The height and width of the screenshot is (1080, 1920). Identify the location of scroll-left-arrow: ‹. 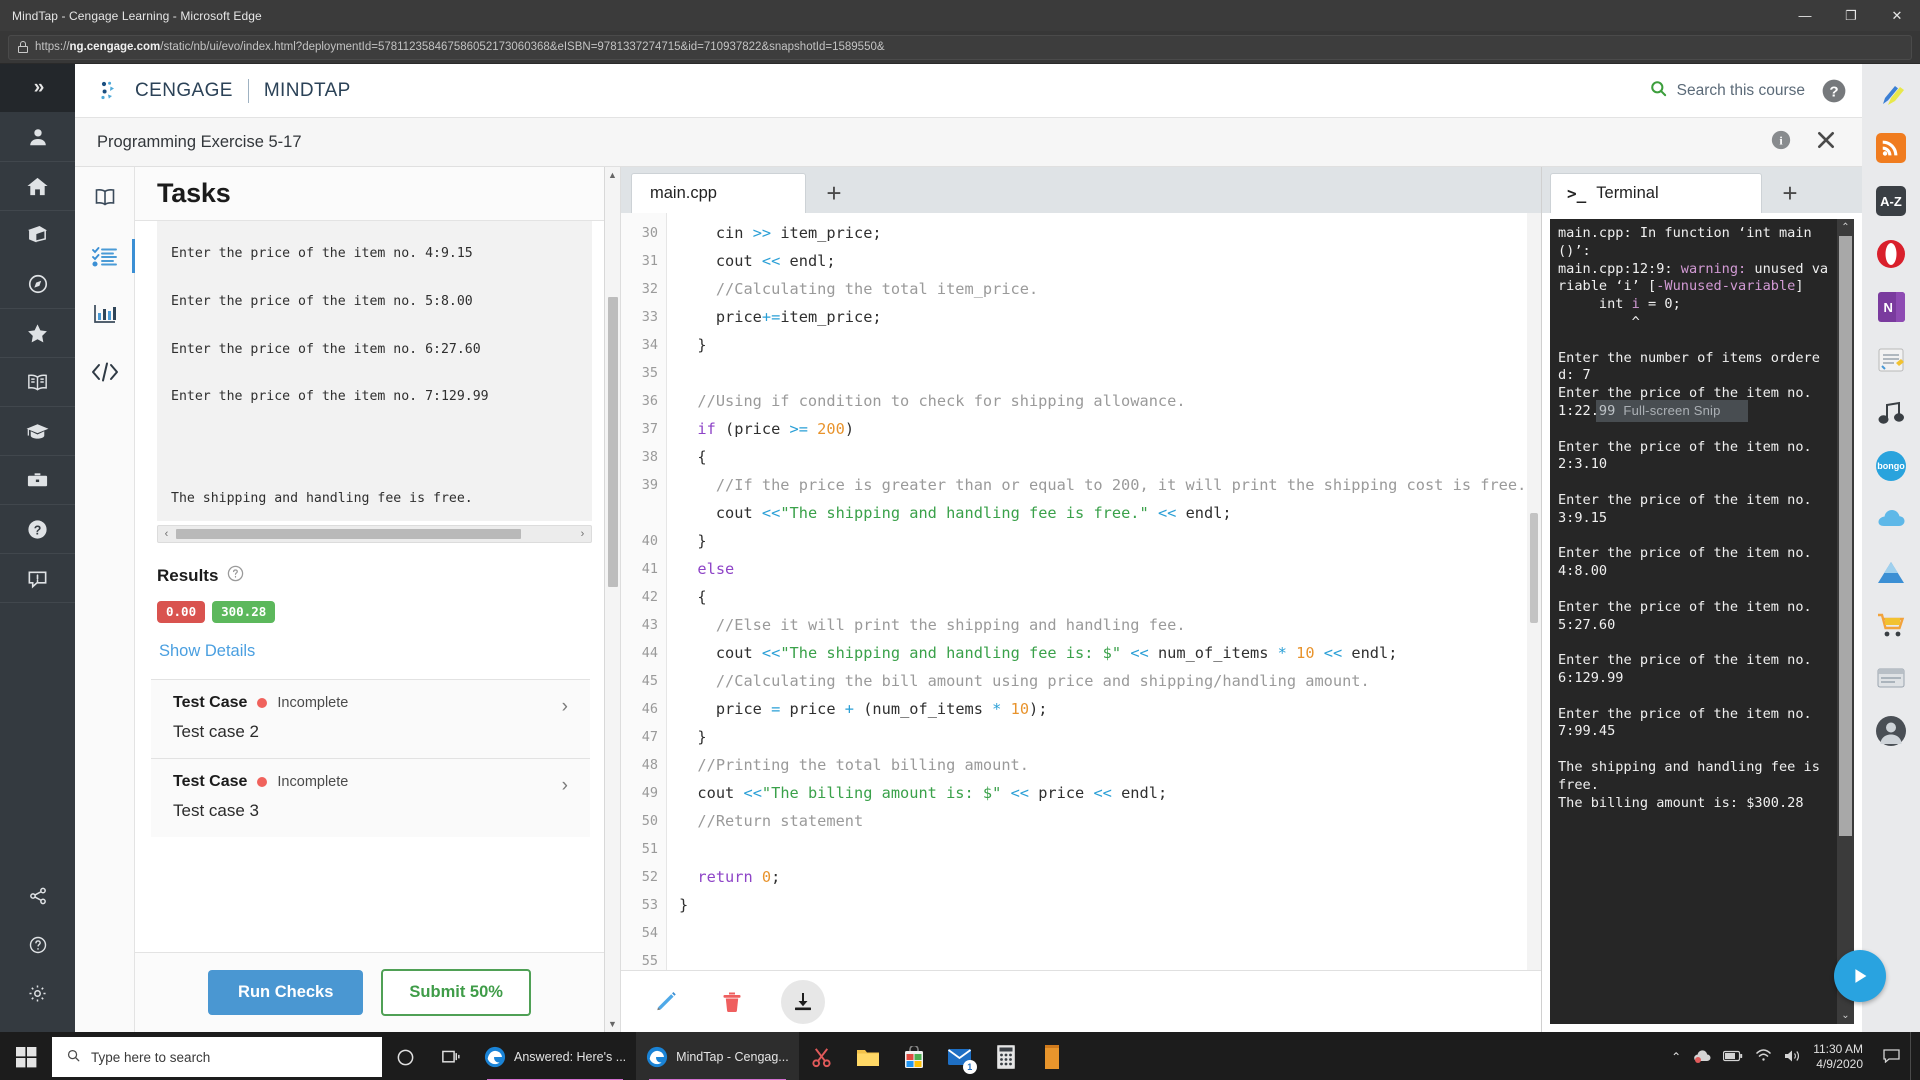
(166, 534).